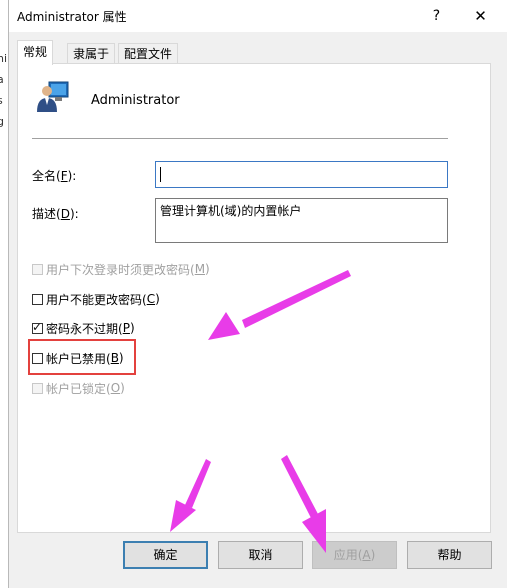  Describe the element at coordinates (1, 100) in the screenshot. I see `background-text: s` at that location.